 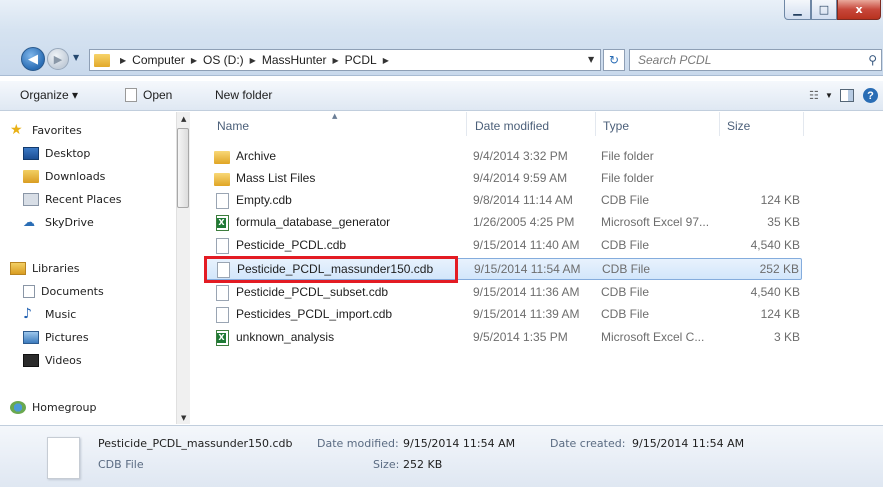 I want to click on folder-icon, so click(x=222, y=157).